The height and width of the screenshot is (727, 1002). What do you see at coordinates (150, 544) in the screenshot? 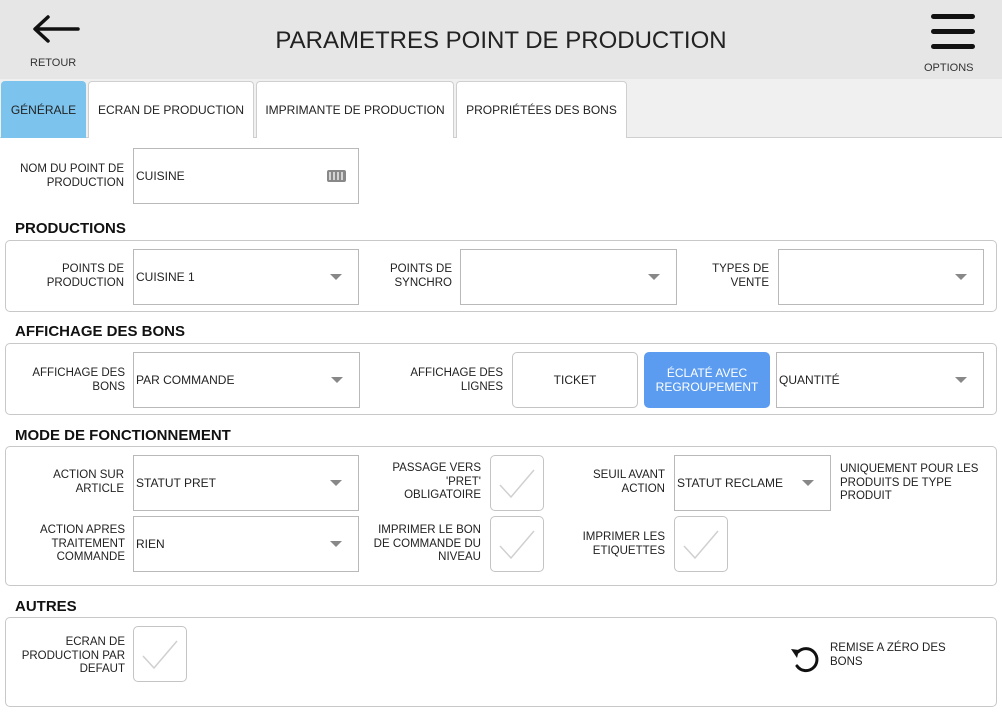
I see `action-apres-value: RIEN` at bounding box center [150, 544].